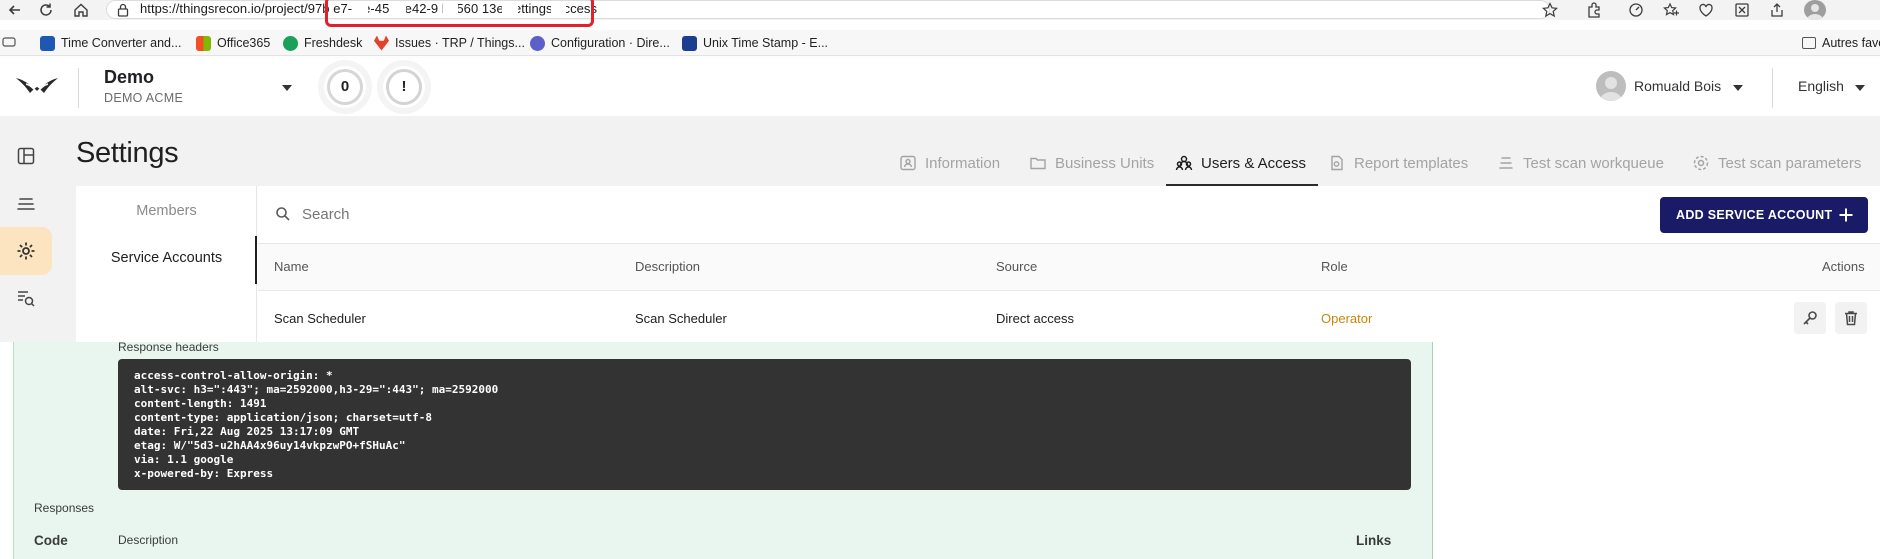  I want to click on add-service-account-label: ADD SERVICE ACCOUNT, so click(1754, 215).